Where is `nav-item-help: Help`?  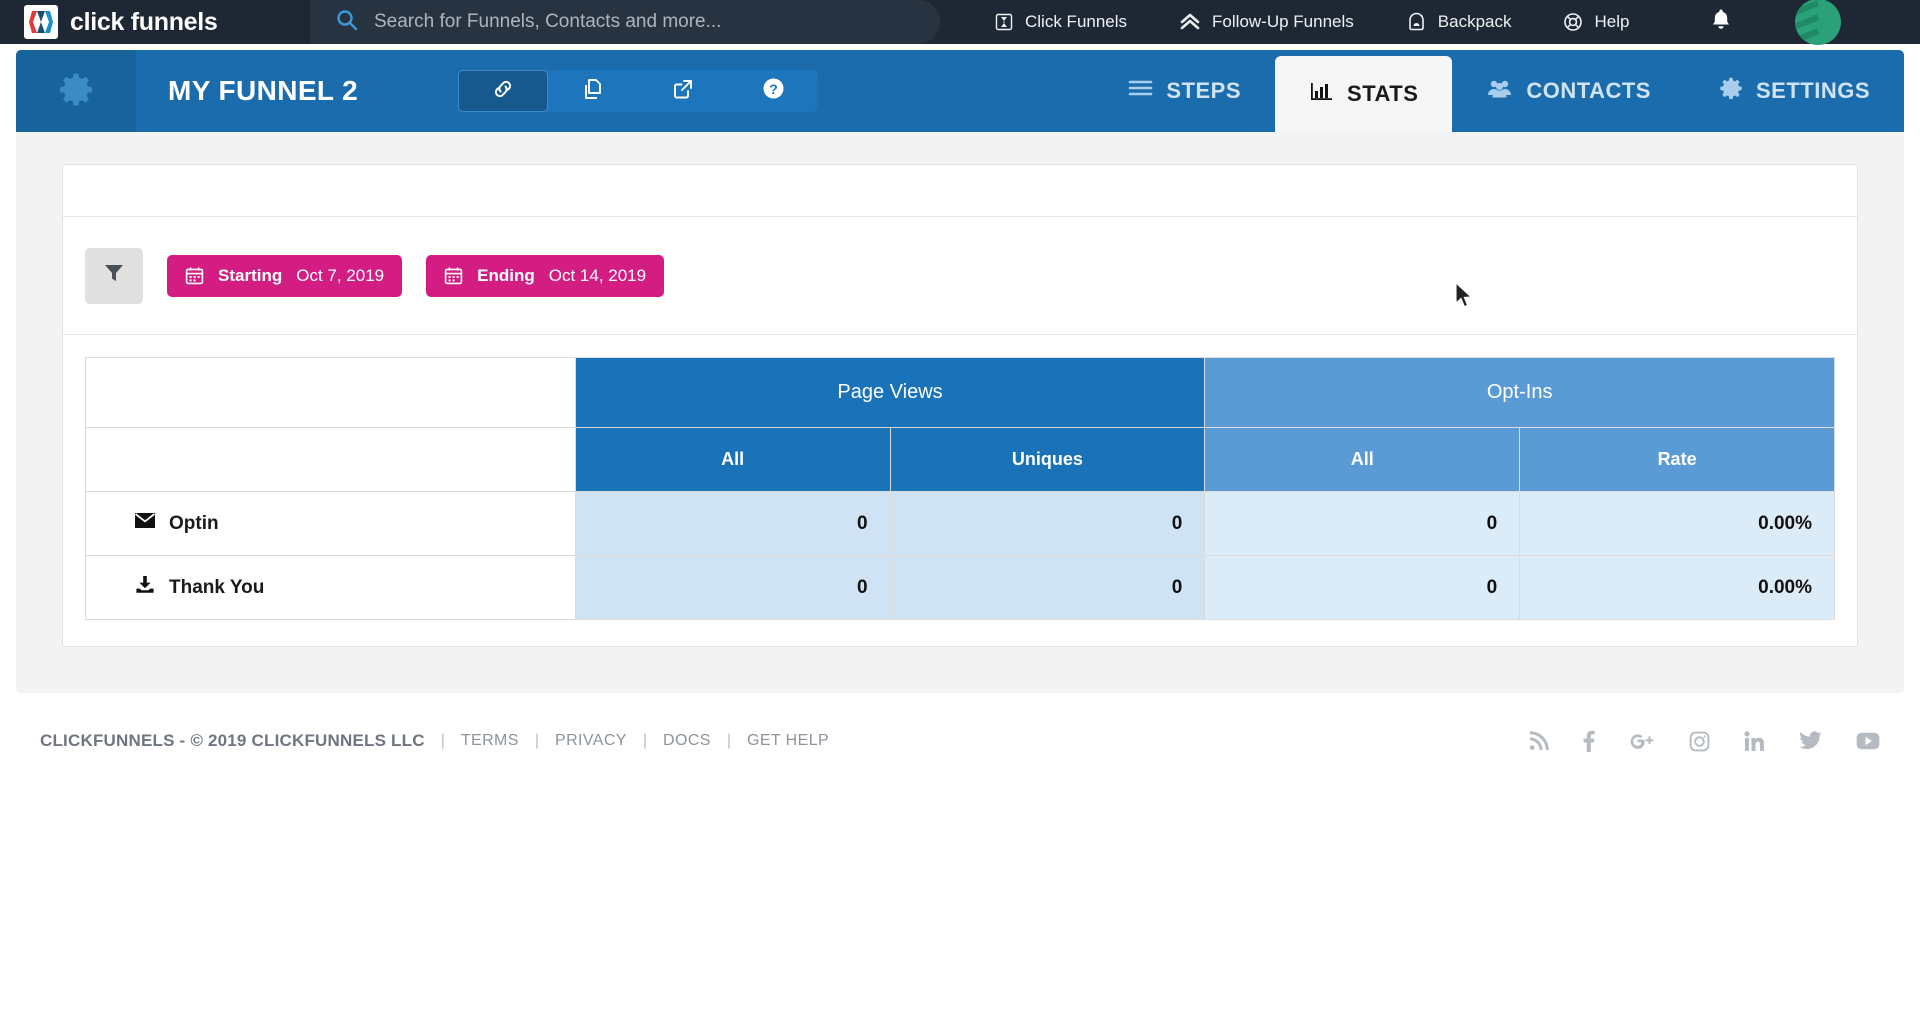
nav-item-help: Help is located at coordinates (1596, 22).